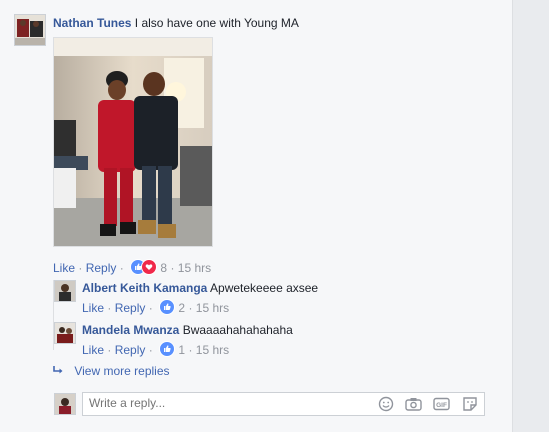 The width and height of the screenshot is (549, 432). Describe the element at coordinates (181, 308) in the screenshot. I see `reaction-count: 2` at that location.